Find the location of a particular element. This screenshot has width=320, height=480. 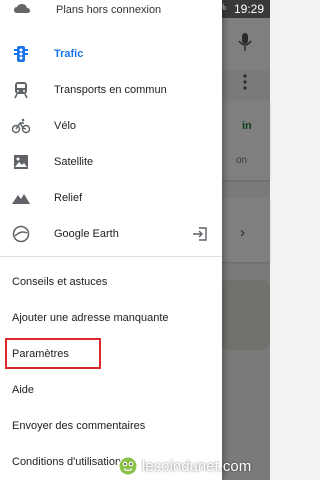

menu-item-label: Satellite is located at coordinates (74, 162).